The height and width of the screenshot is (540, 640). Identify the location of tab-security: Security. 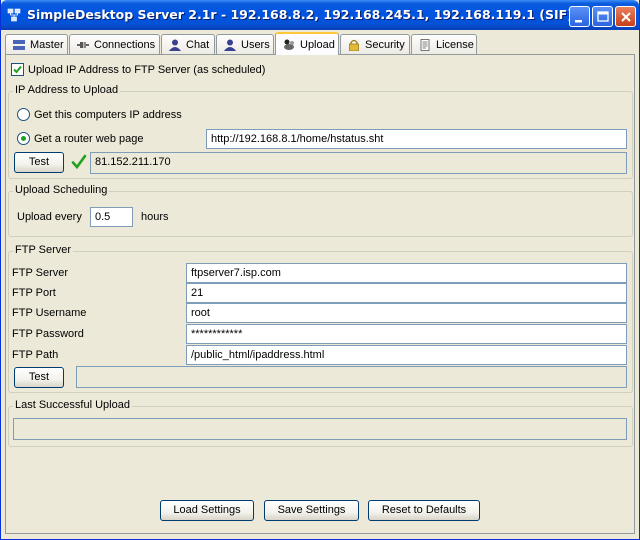
(375, 44).